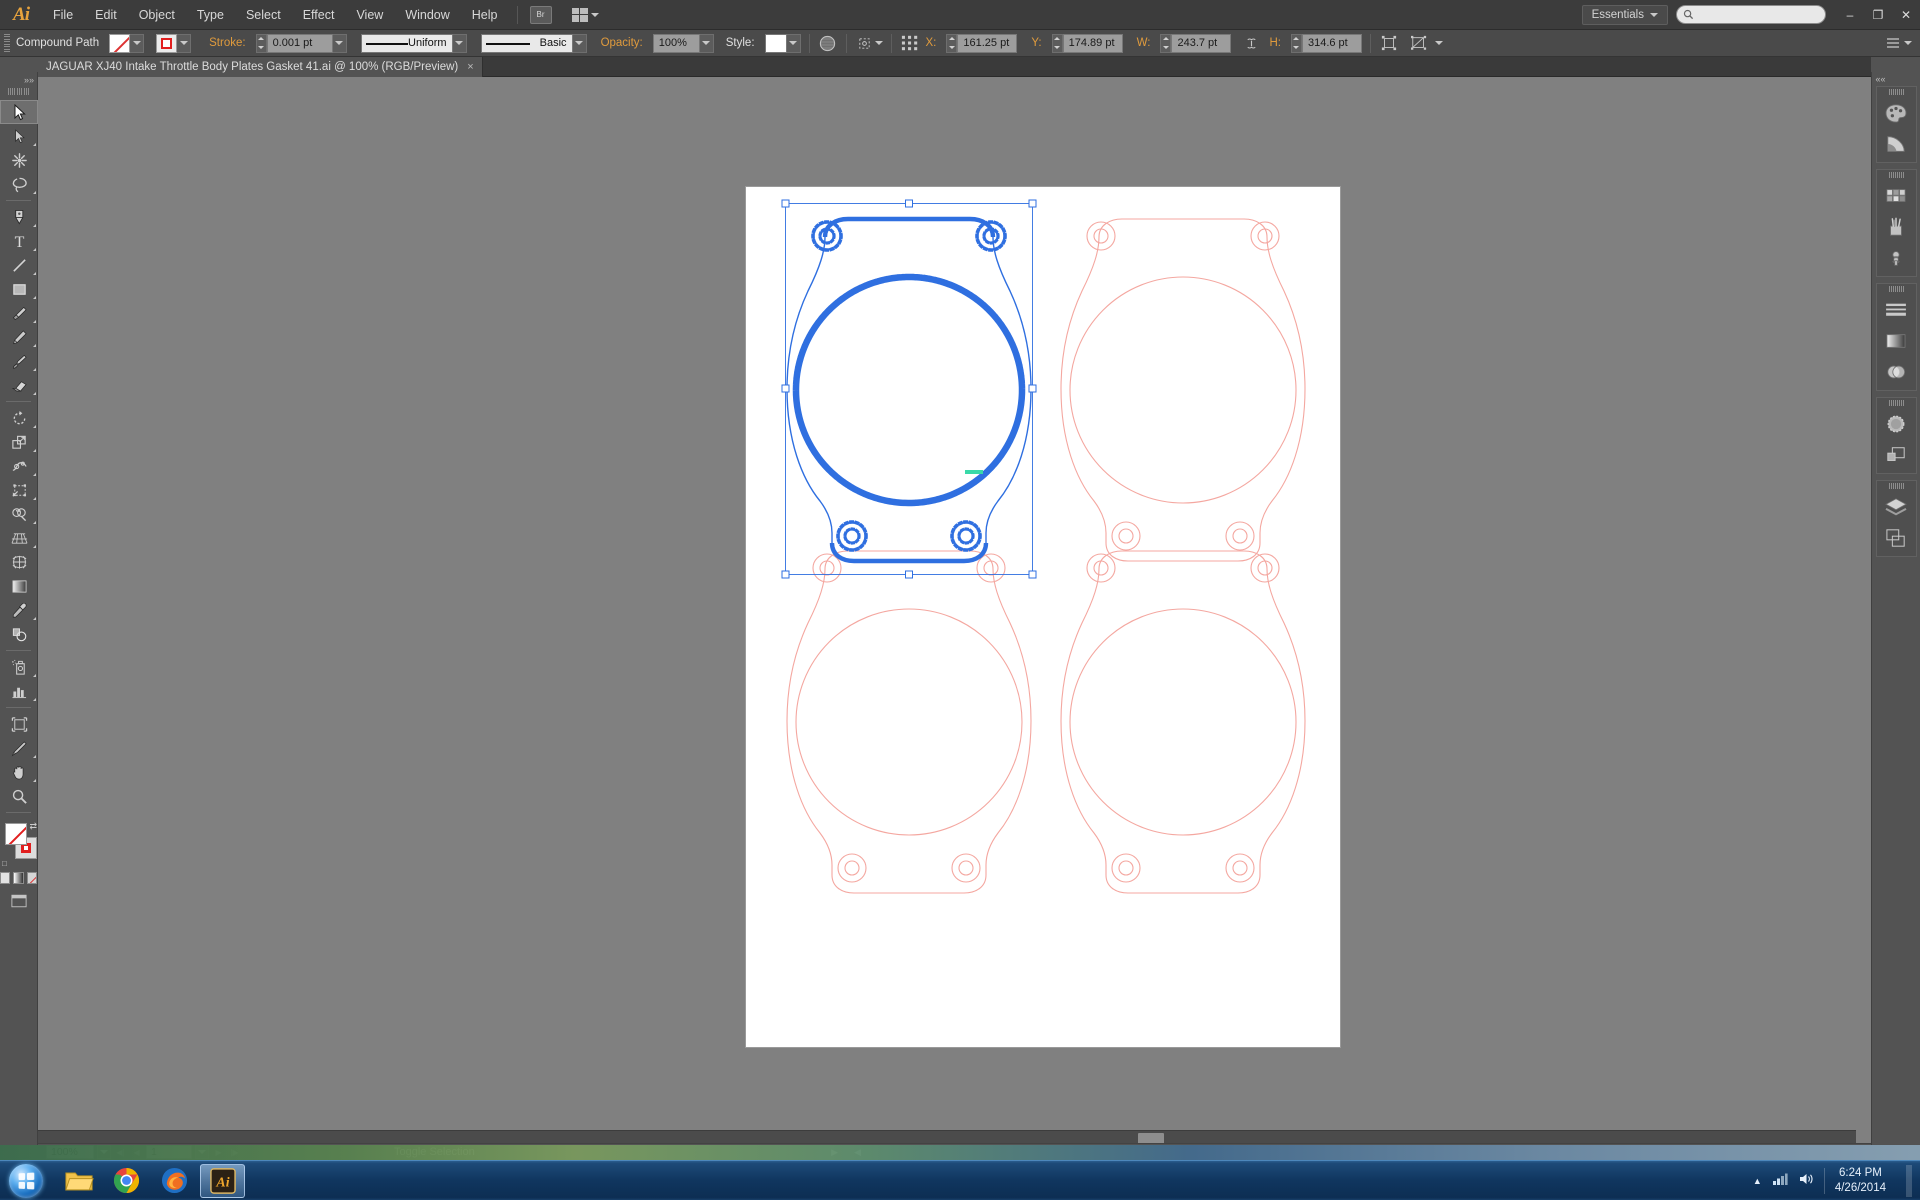  What do you see at coordinates (1865, 1181) in the screenshot?
I see `clock: 6:24 PM 4/26/2014` at bounding box center [1865, 1181].